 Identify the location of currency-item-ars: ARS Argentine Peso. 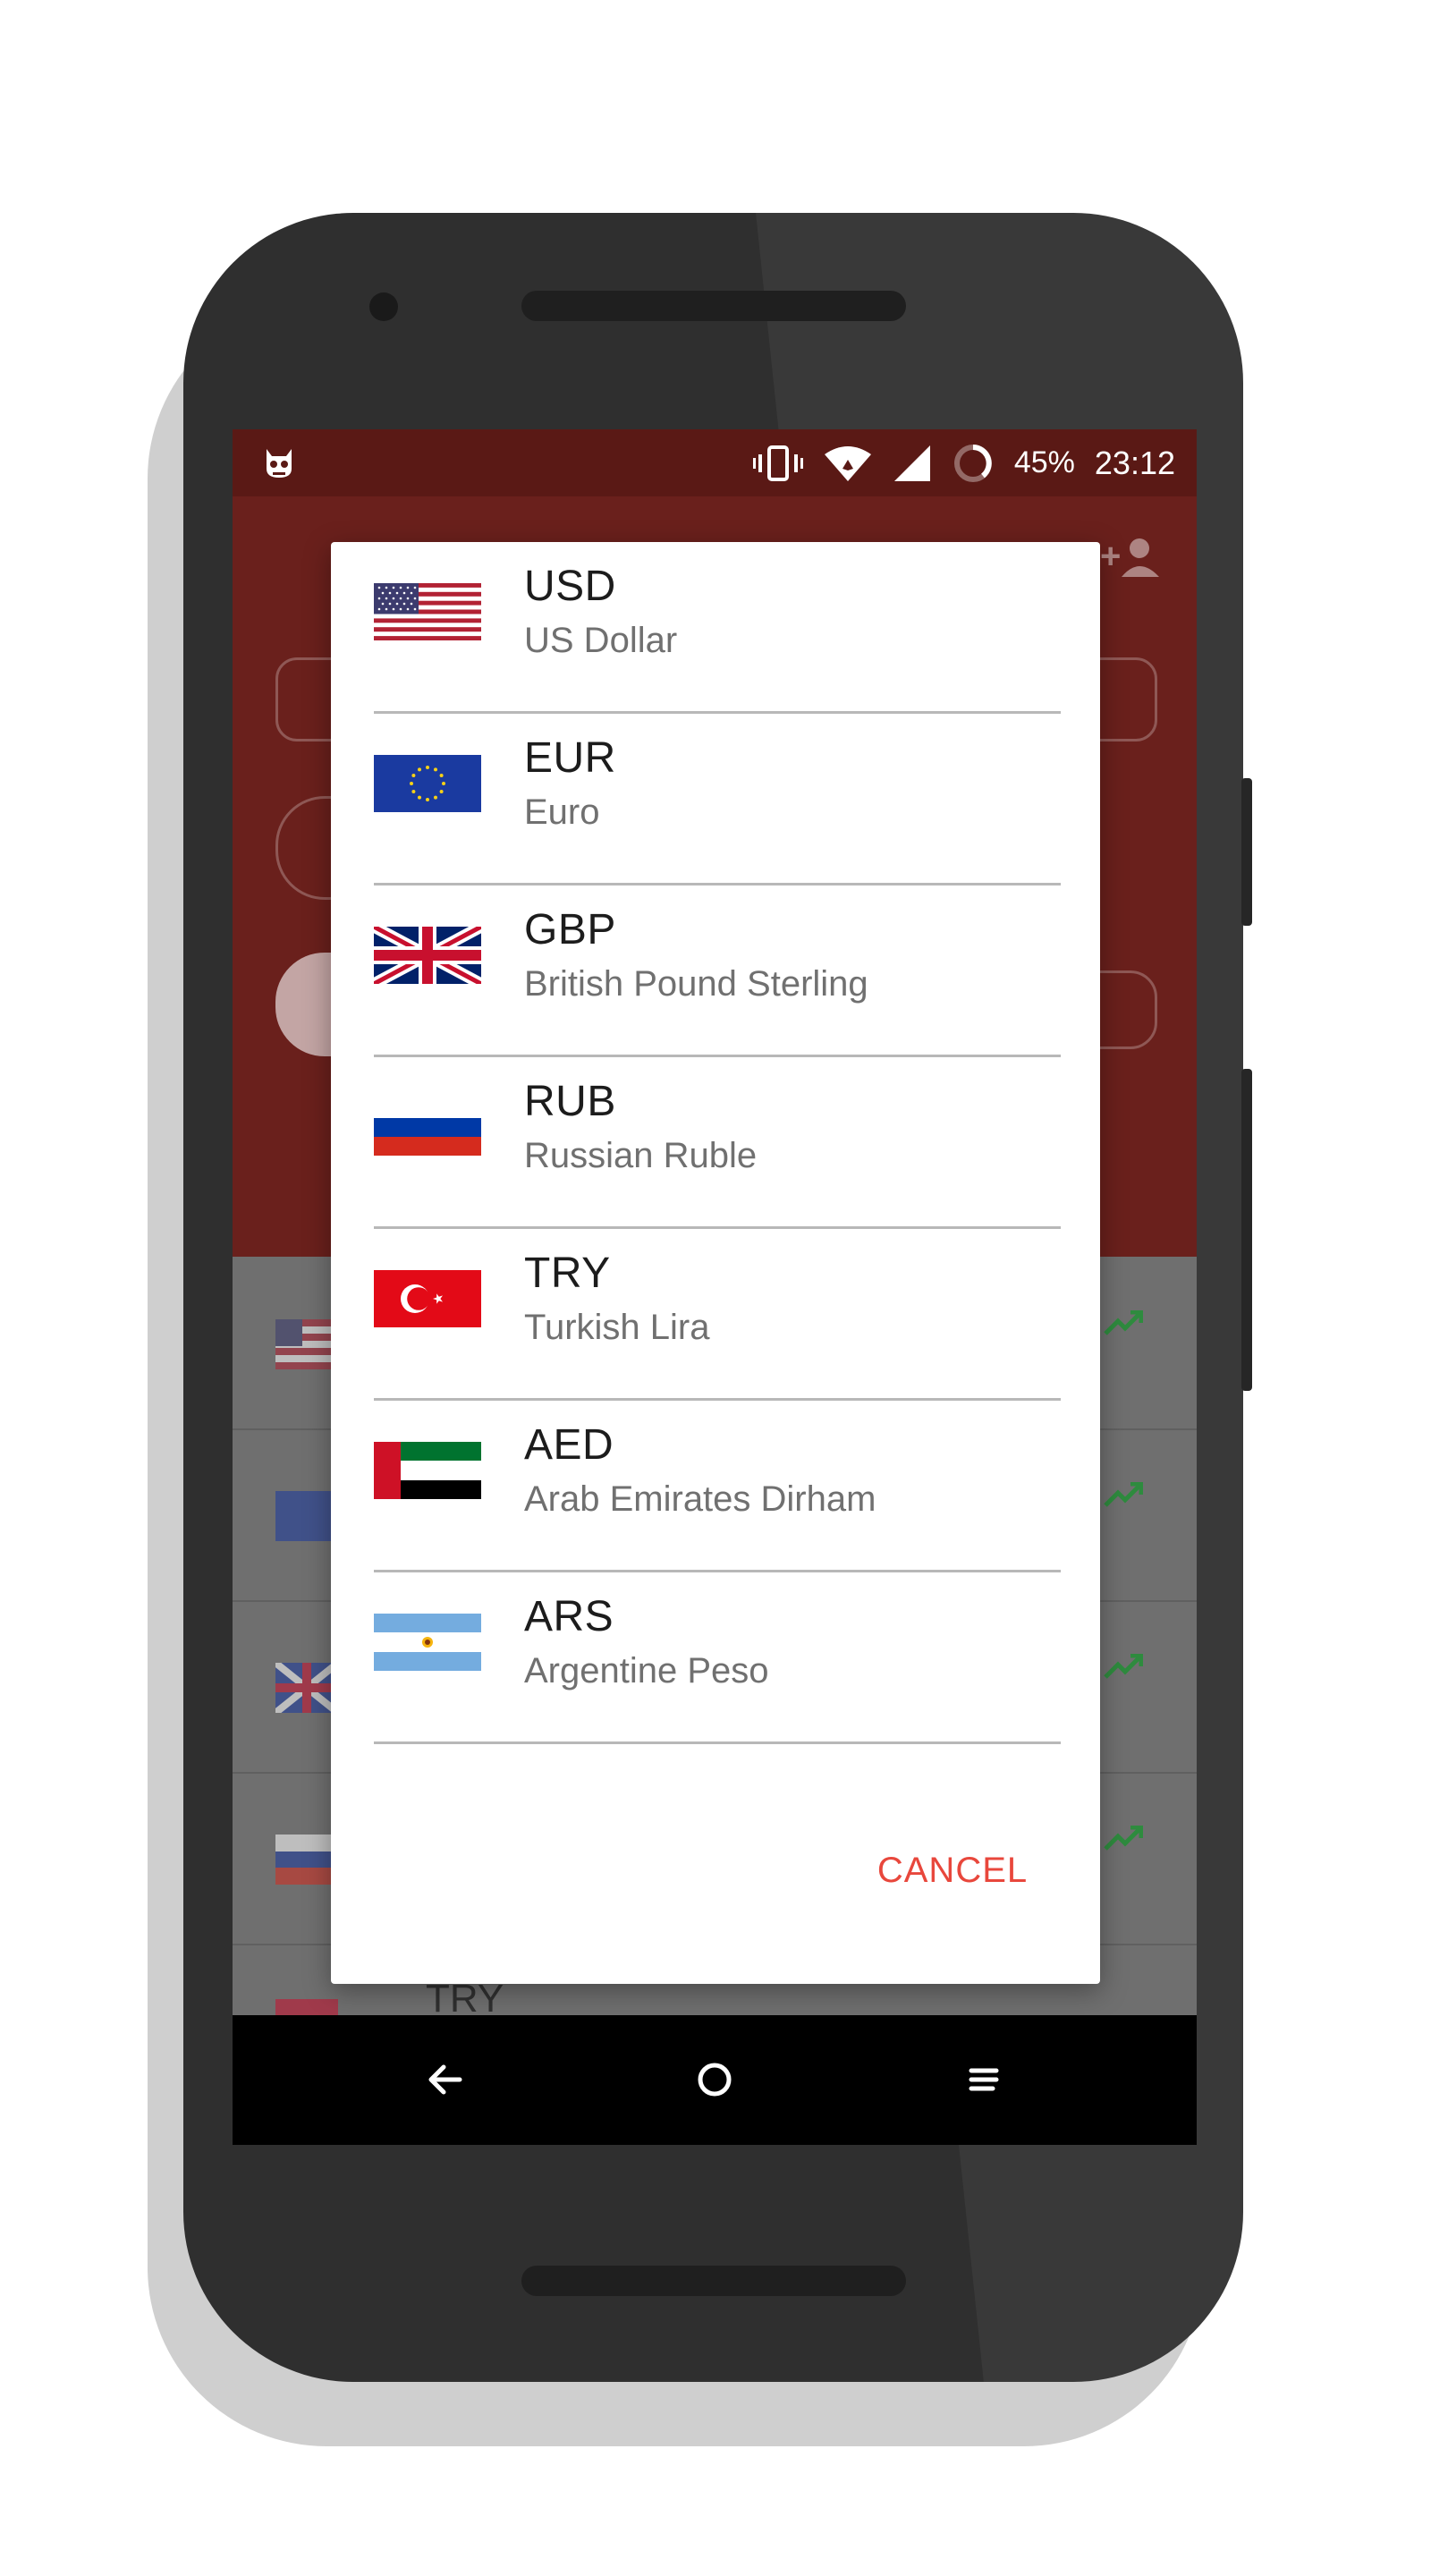
(716, 1658).